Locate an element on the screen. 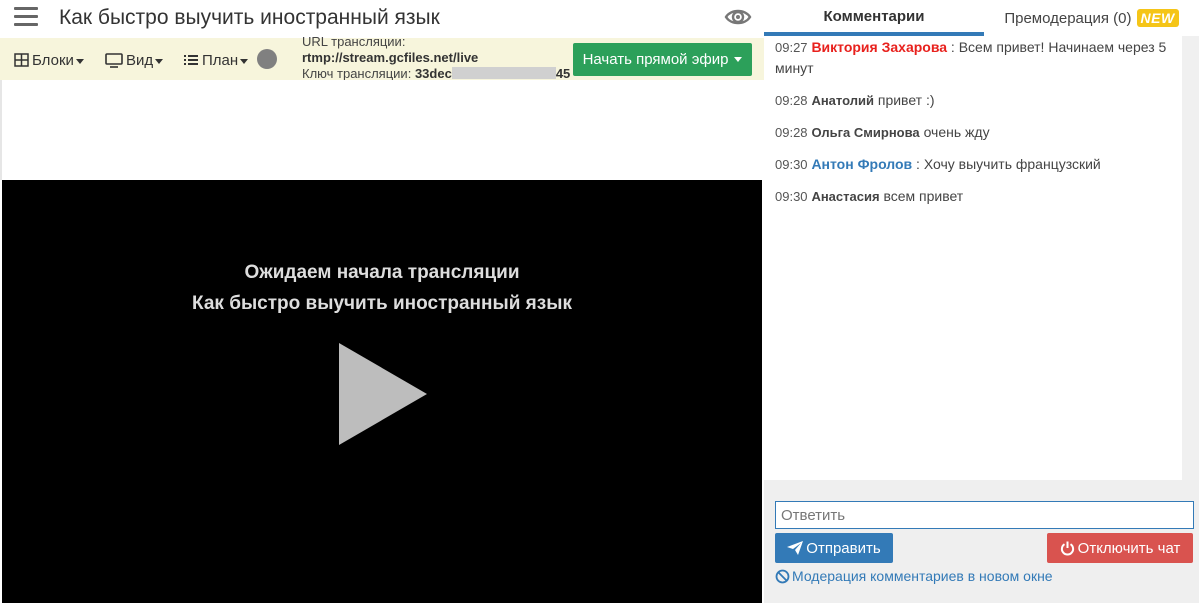 The height and width of the screenshot is (603, 1199). chat-tabs: Комментарии Премодерация (0) NEW is located at coordinates (981, 18).